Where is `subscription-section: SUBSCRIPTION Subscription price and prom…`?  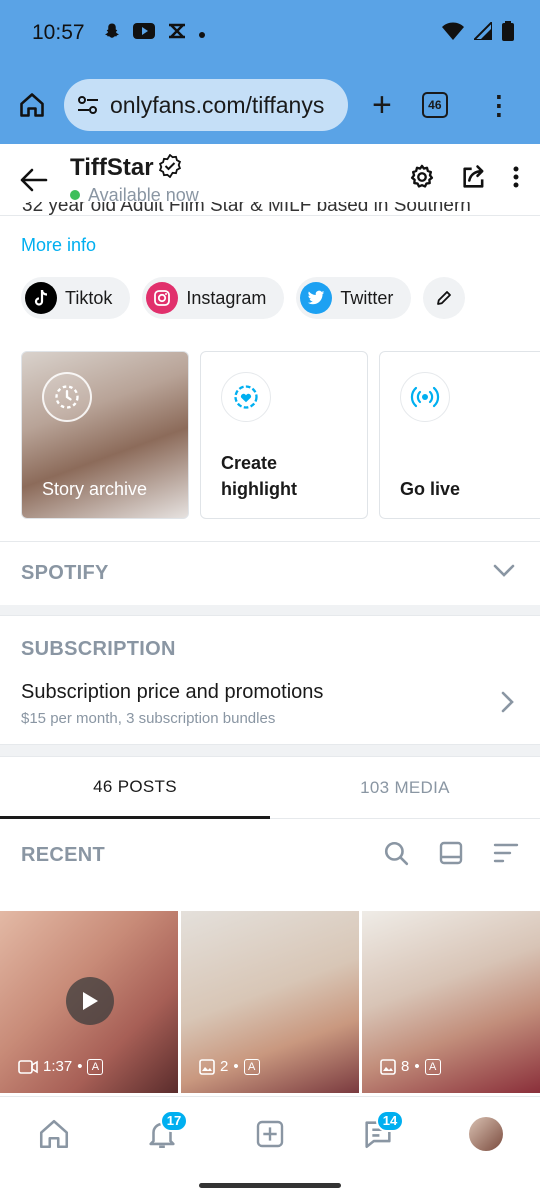
subscription-section: SUBSCRIPTION Subscription price and prom… is located at coordinates (270, 680).